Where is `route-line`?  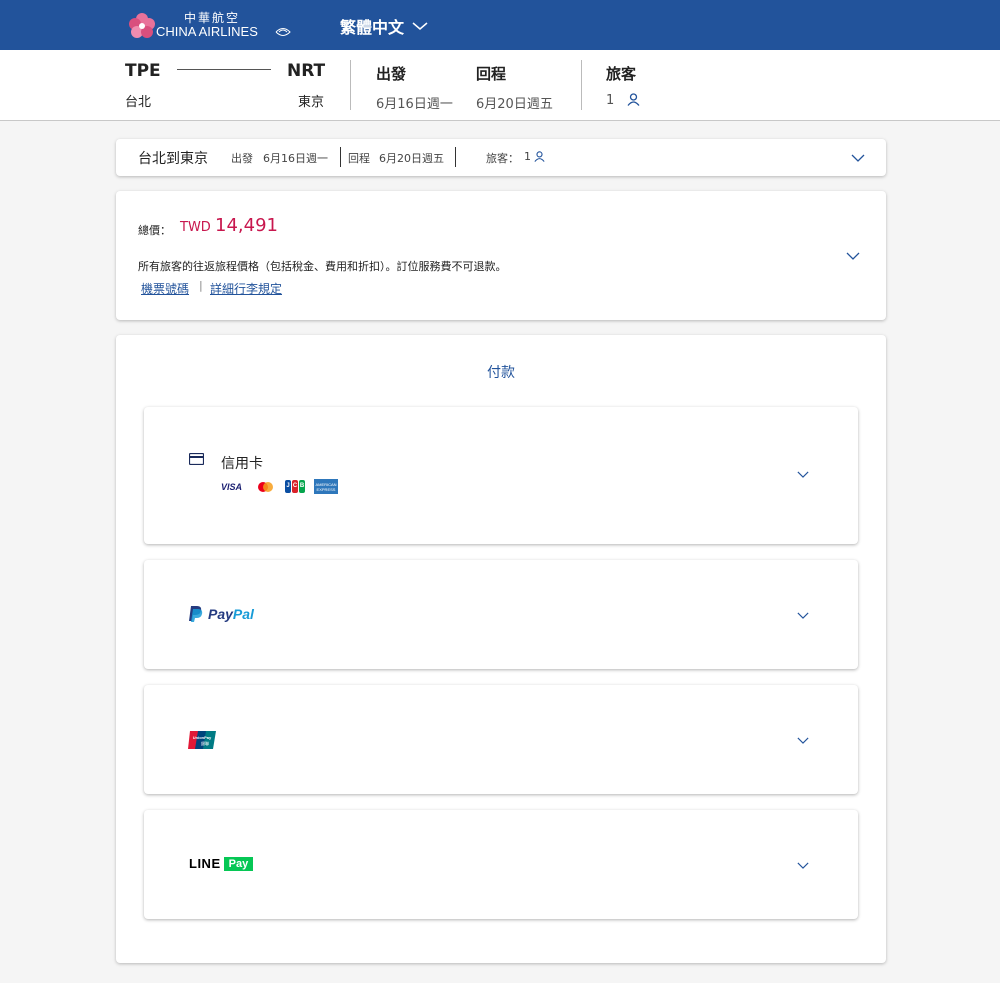 route-line is located at coordinates (224, 69).